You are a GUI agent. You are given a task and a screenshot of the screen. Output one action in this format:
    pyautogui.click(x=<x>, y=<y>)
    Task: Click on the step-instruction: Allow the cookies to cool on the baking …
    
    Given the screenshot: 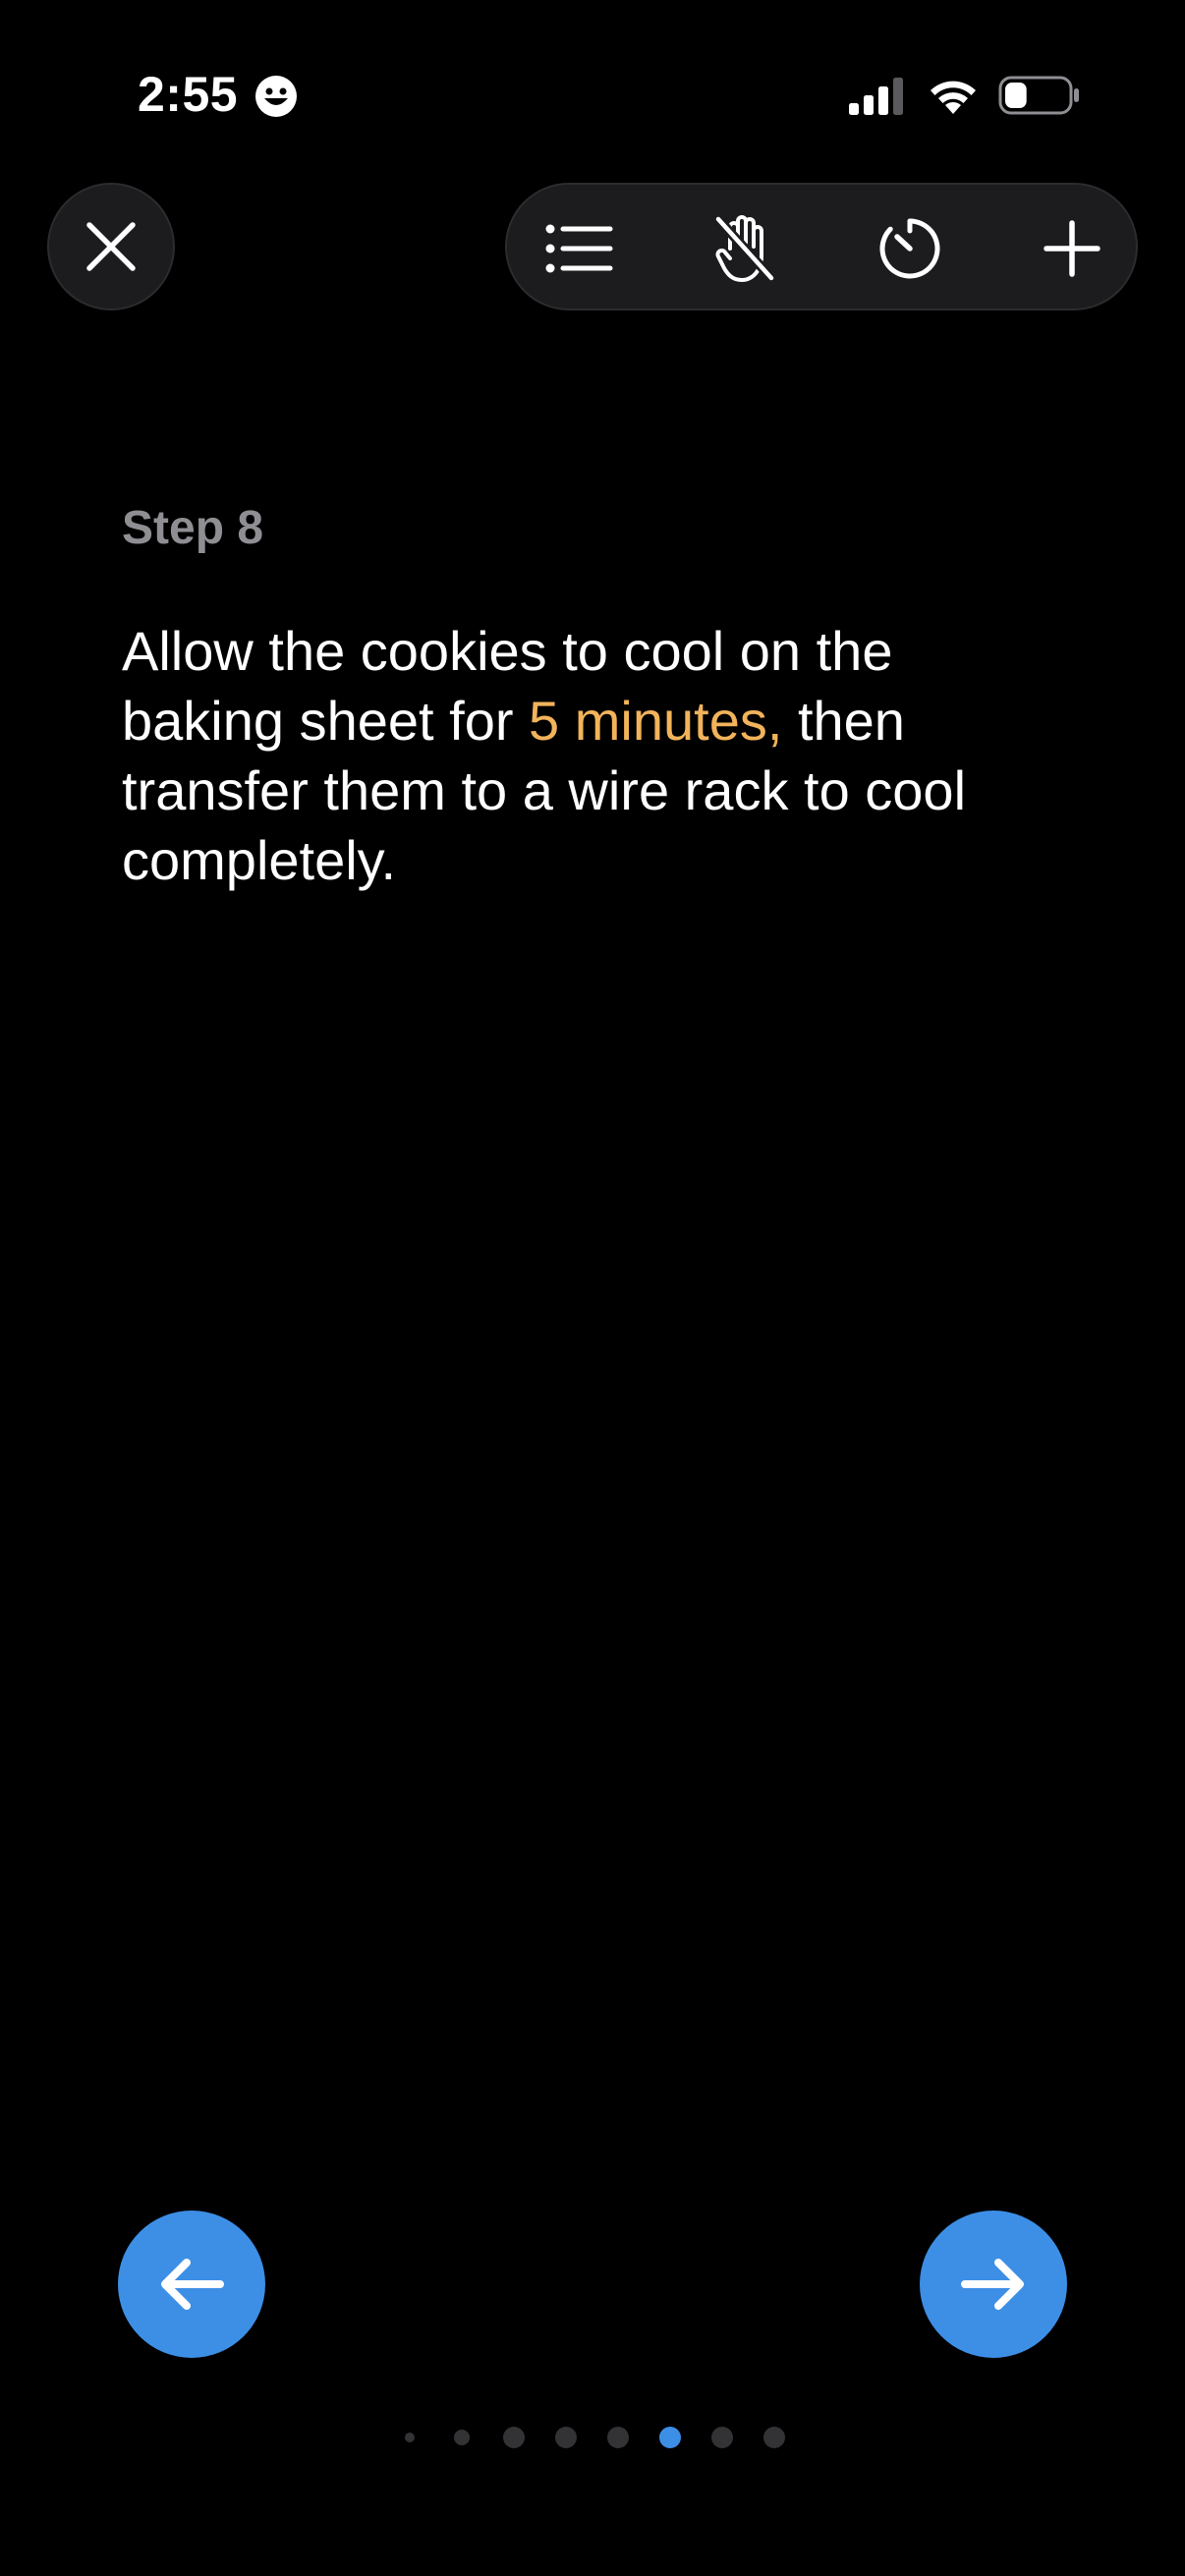 What is the action you would take?
    pyautogui.click(x=594, y=755)
    